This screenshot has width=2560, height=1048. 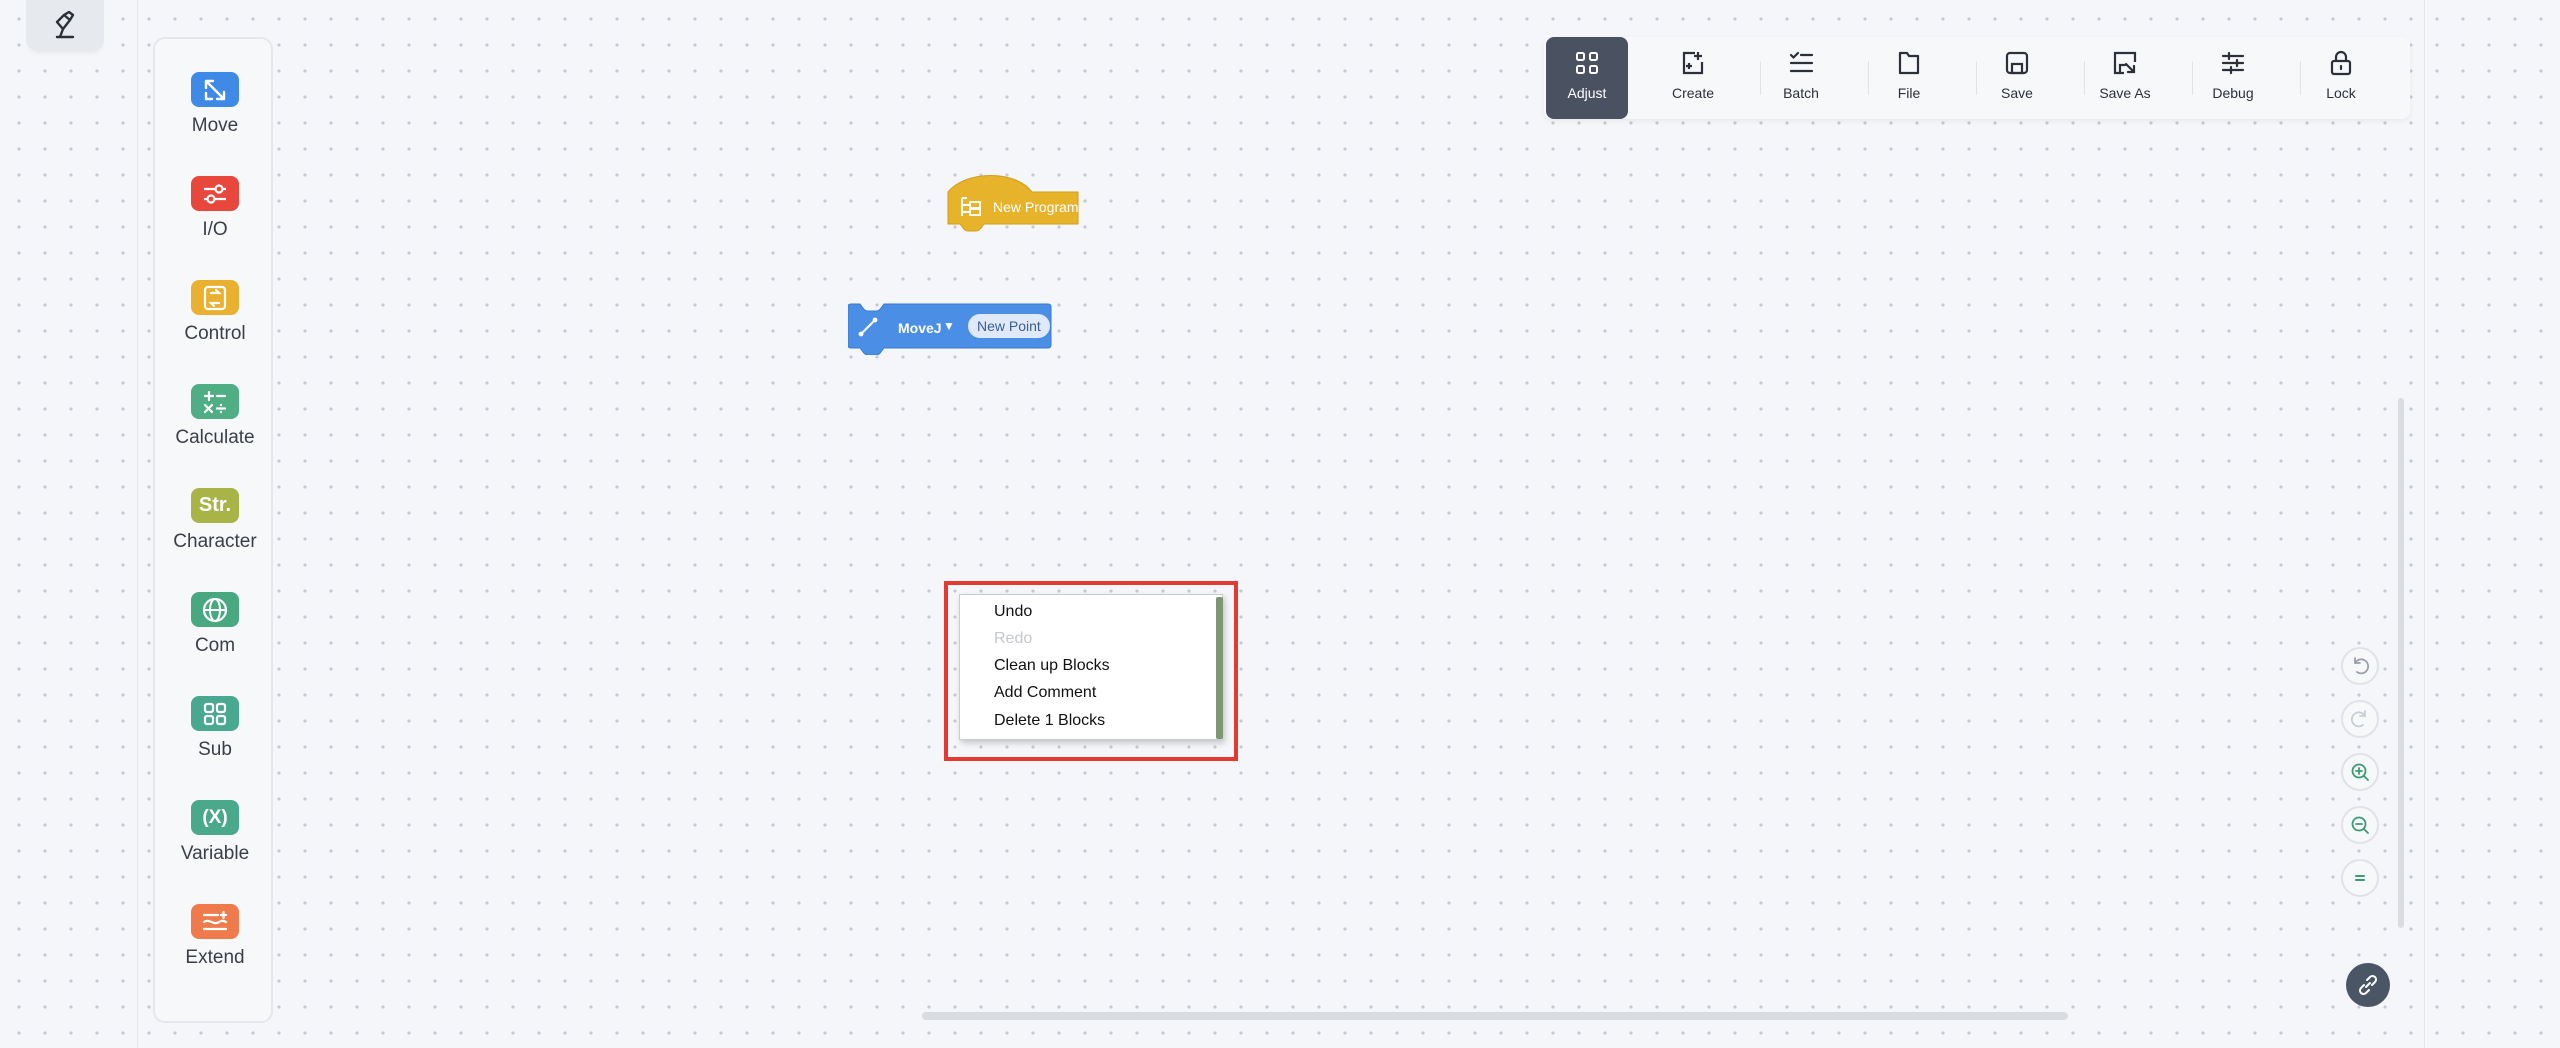 I want to click on create-icon, so click(x=1693, y=63).